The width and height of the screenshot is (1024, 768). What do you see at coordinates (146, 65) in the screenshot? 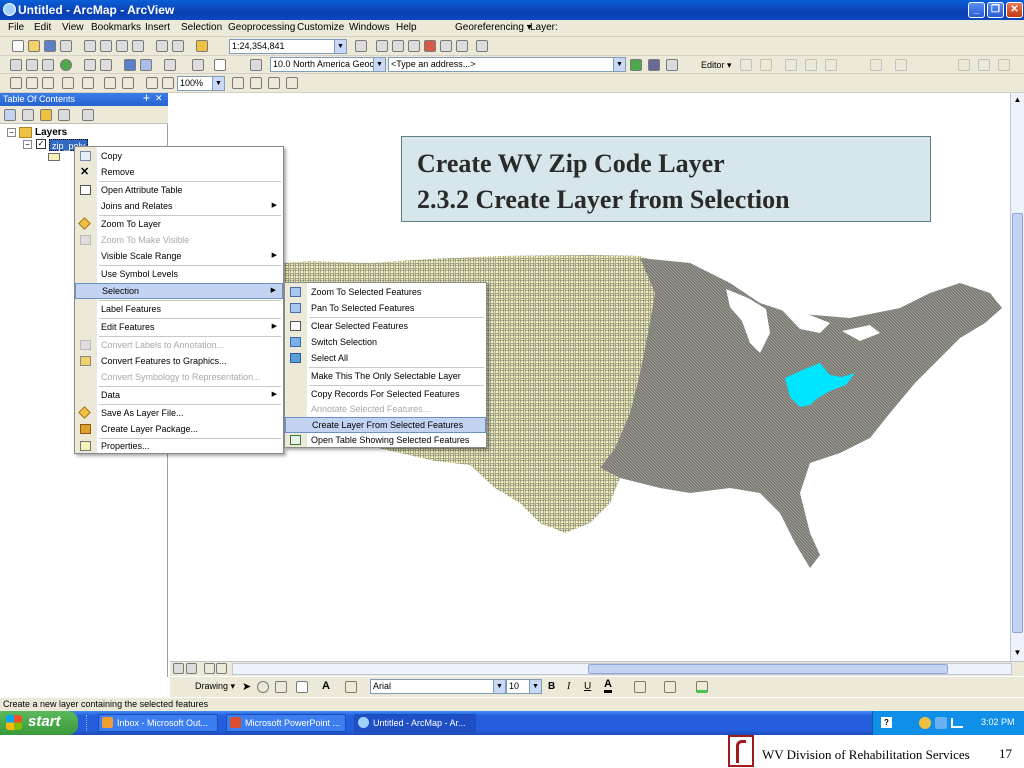
I see `forward-extent-icon` at bounding box center [146, 65].